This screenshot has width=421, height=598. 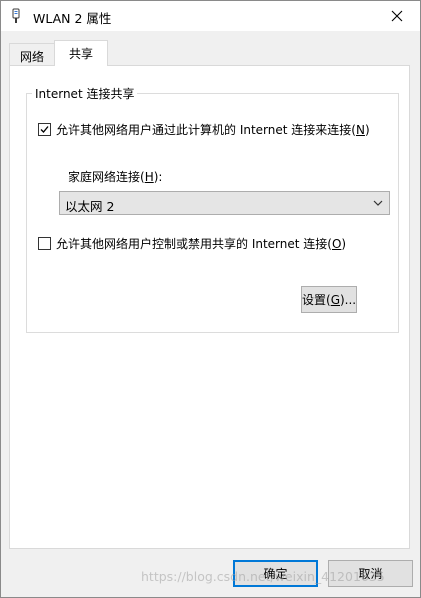 I want to click on allow-control-label: 允许其他网络用户控制或禁用共享的 Internet 连接(O), so click(x=201, y=243).